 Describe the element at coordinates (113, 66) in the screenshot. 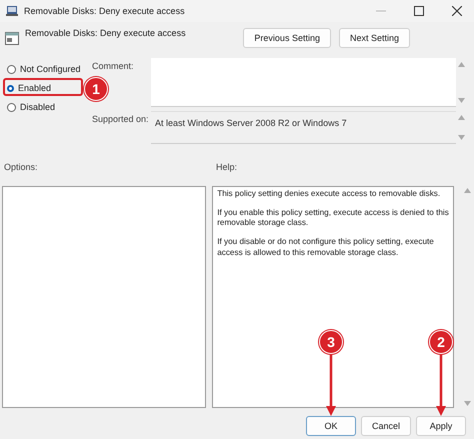

I see `field-label: Comment:` at that location.